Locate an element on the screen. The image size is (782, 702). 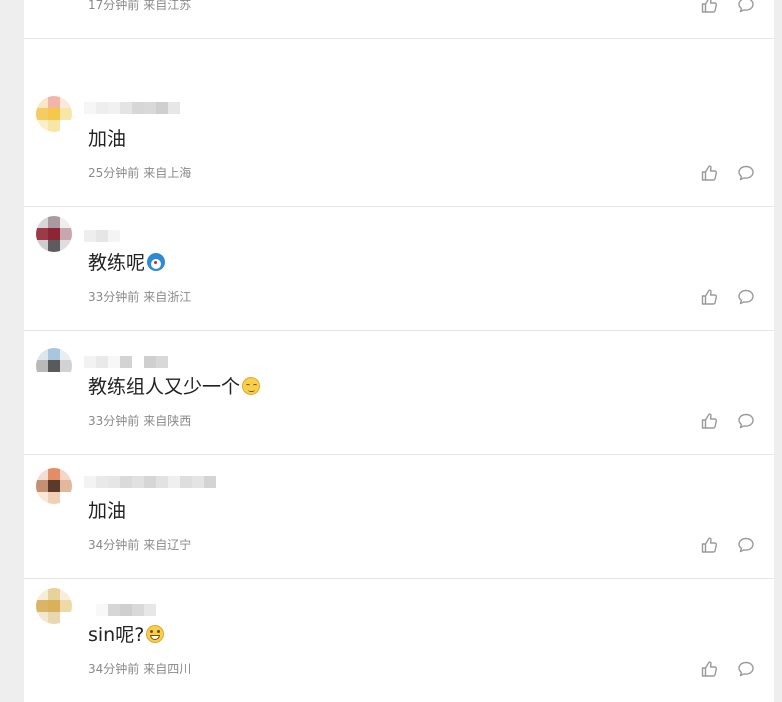
comment-text: 教练呢 is located at coordinates (127, 261).